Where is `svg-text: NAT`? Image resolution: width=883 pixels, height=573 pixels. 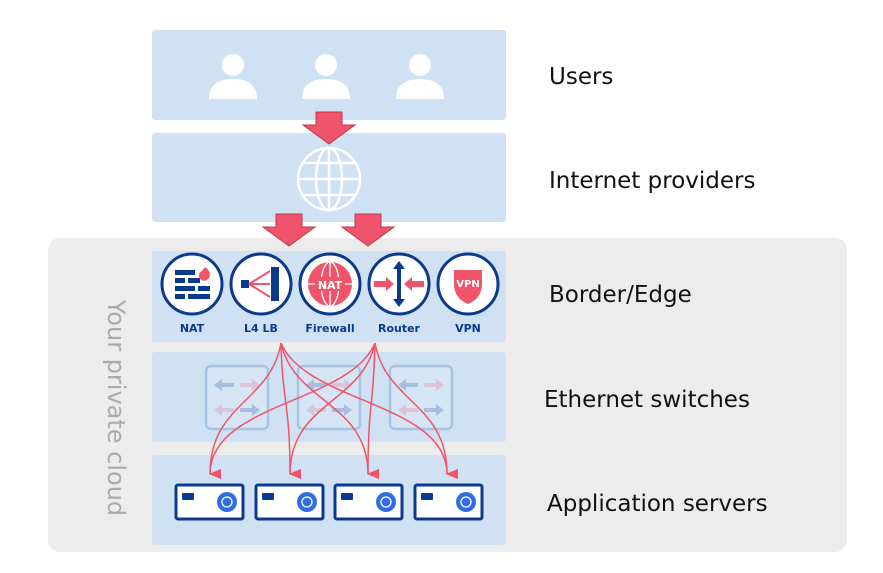
svg-text: NAT is located at coordinates (330, 285).